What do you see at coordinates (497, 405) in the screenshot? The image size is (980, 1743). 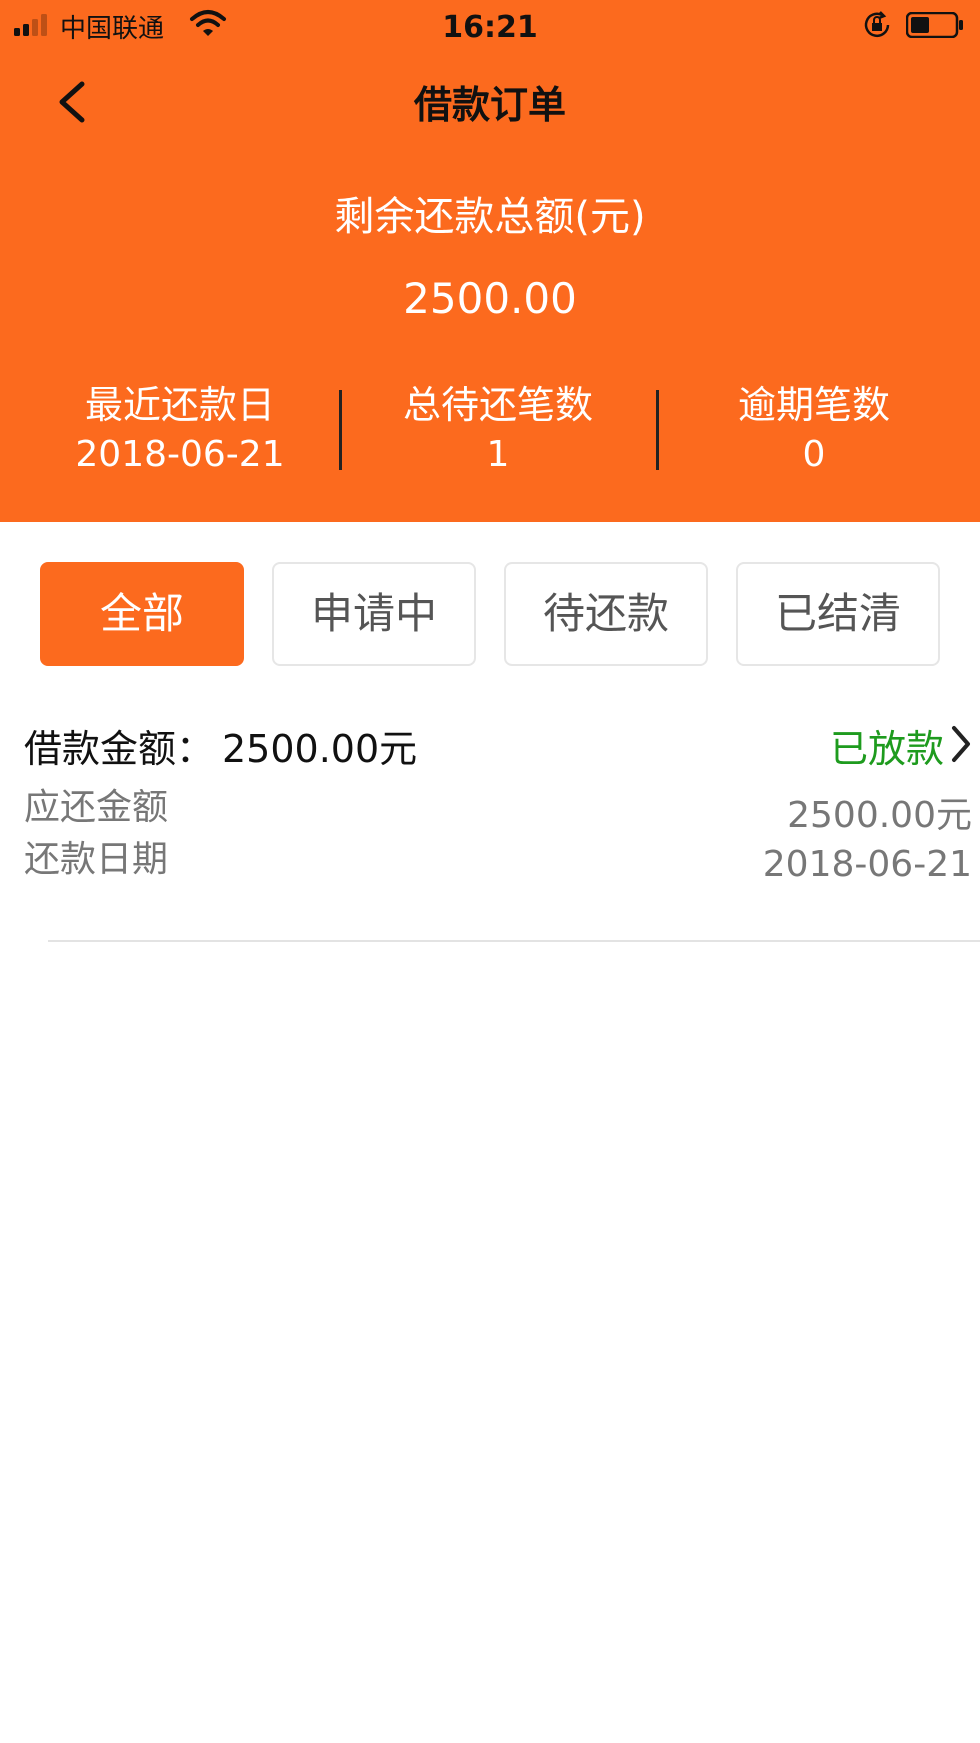 I see `stat-label: 总待还笔数` at bounding box center [497, 405].